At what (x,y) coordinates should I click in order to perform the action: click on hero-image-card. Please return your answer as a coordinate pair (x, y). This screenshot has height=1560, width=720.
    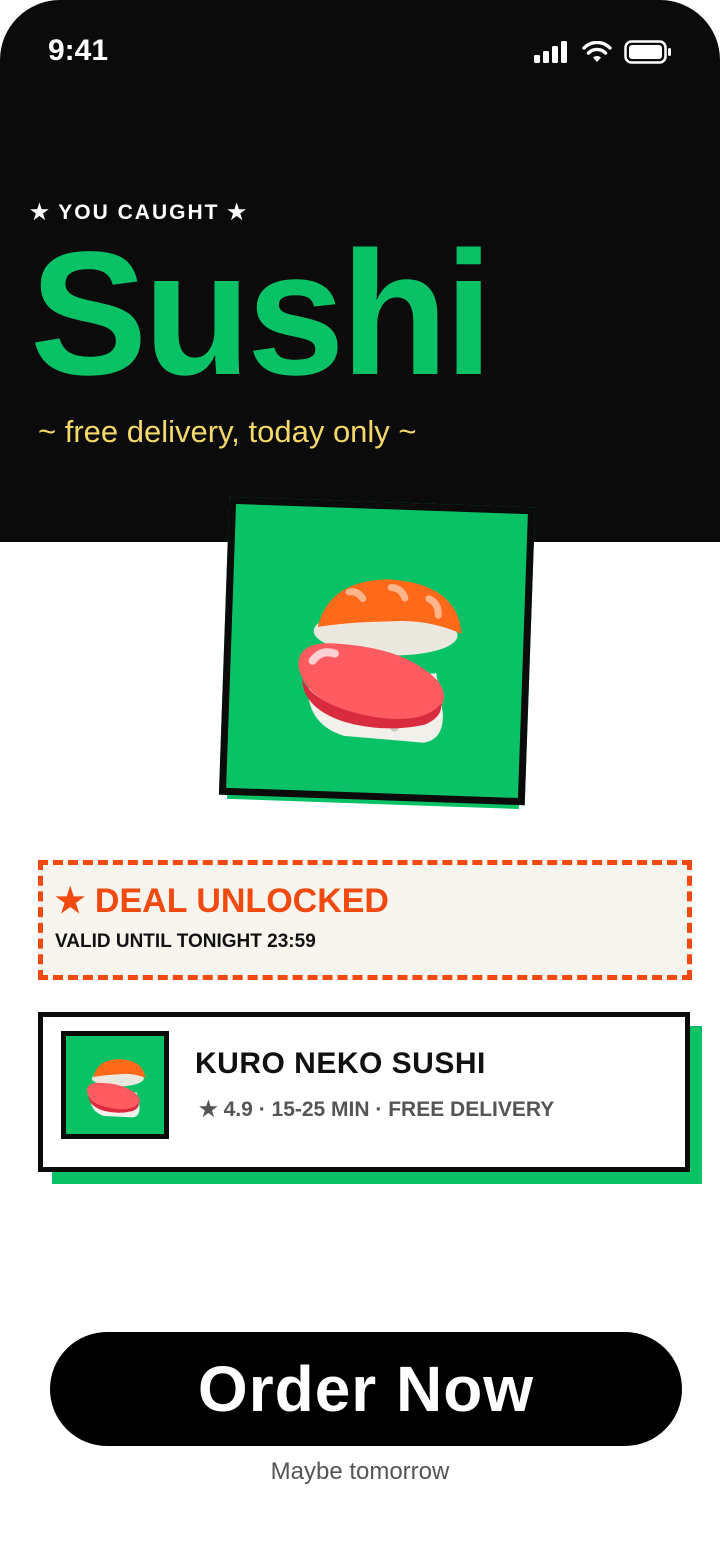
    Looking at the image, I should click on (377, 651).